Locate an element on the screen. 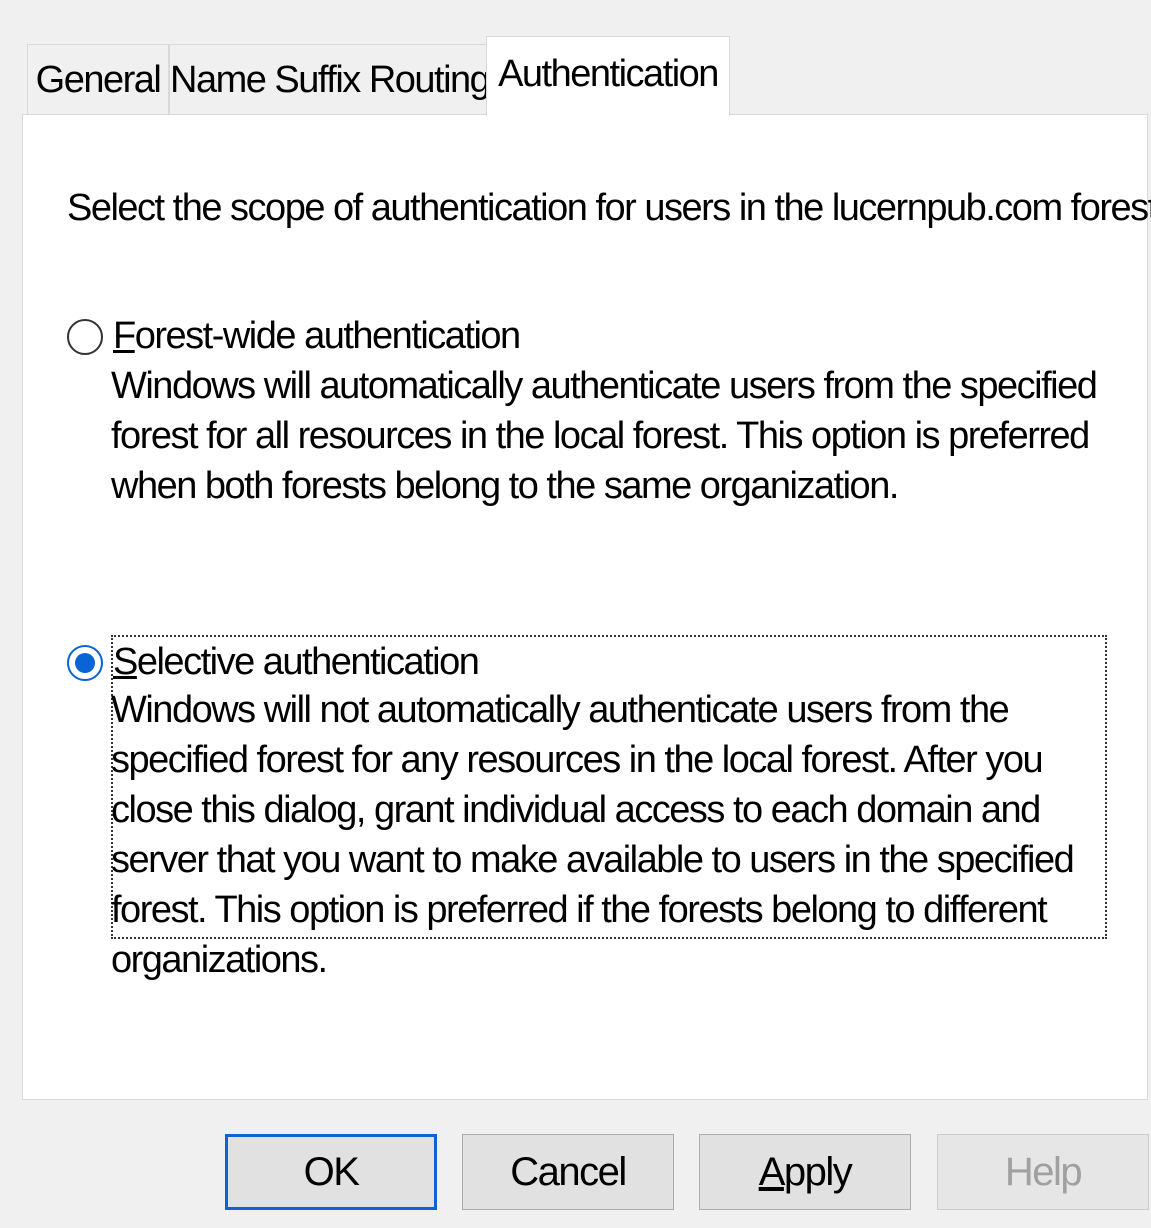 Image resolution: width=1151 pixels, height=1228 pixels. tab-authentication: Authentication is located at coordinates (608, 76).